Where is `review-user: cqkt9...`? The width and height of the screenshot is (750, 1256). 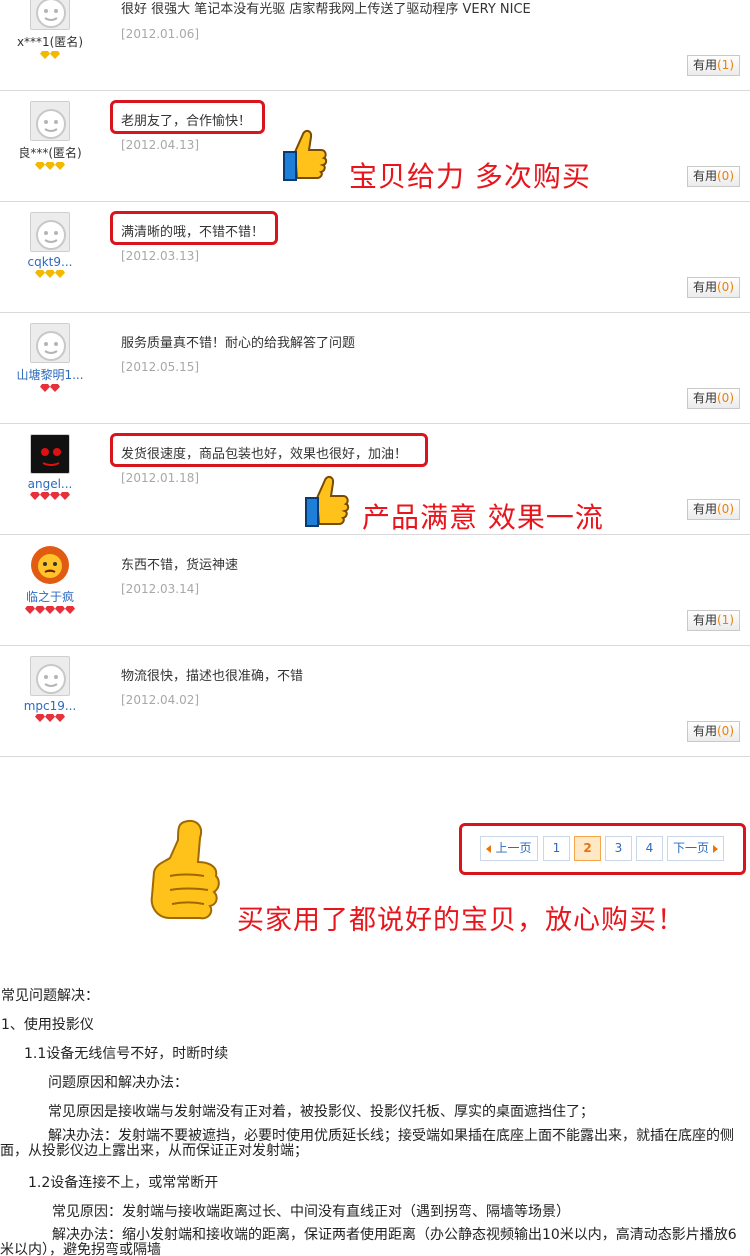
review-user: cqkt9... is located at coordinates (50, 247).